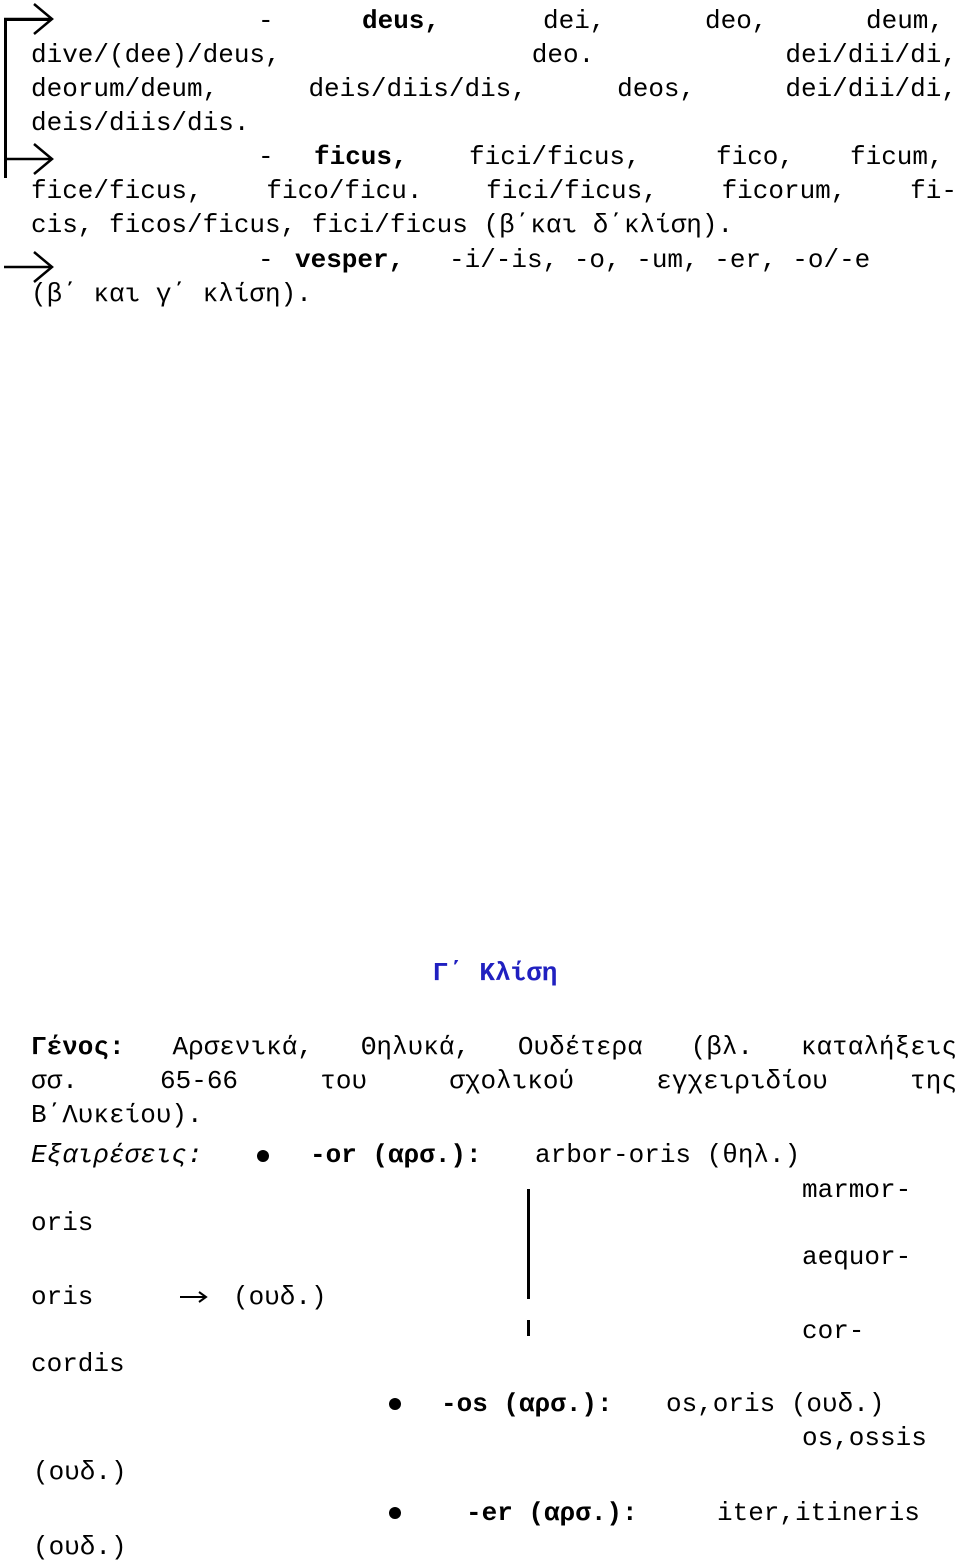 This screenshot has width=960, height=1564. I want to click on text: Θηλυκά,, so click(415, 1047).